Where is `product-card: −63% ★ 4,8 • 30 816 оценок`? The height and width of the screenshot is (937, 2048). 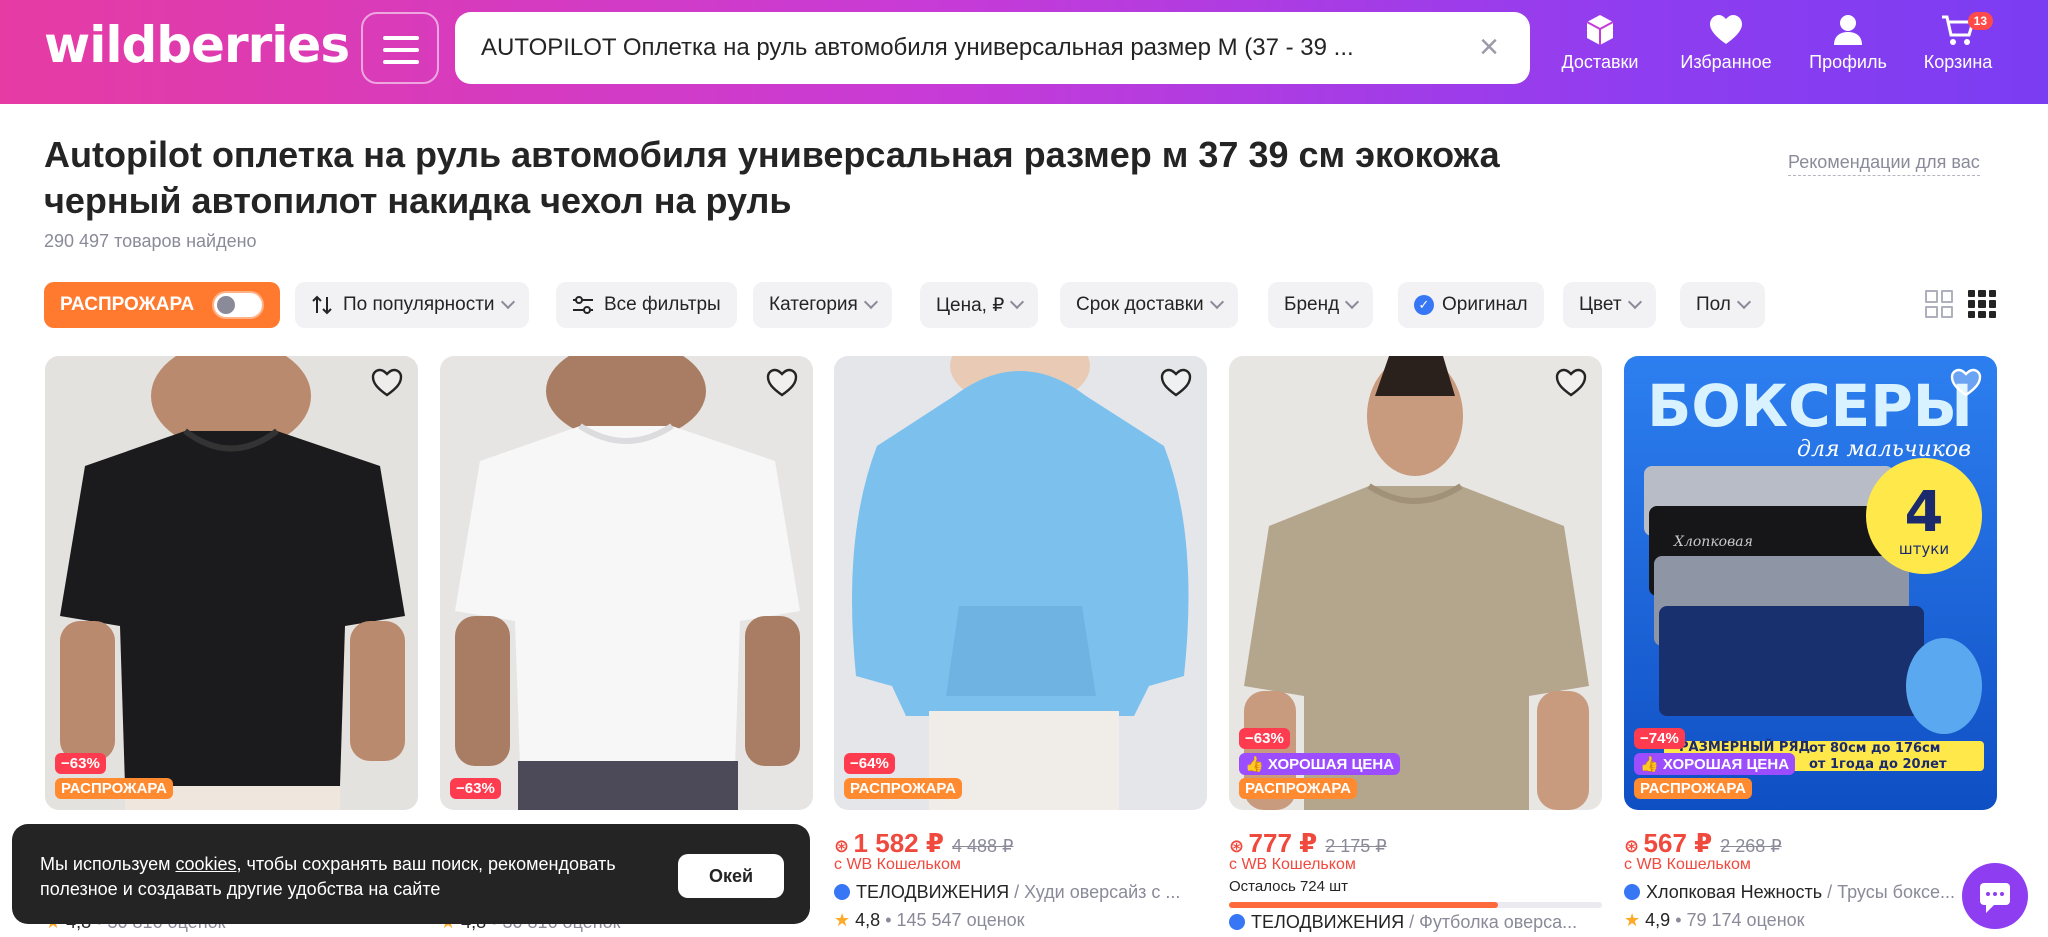
product-card: −63% ★ 4,8 • 30 816 оценок is located at coordinates (626, 644).